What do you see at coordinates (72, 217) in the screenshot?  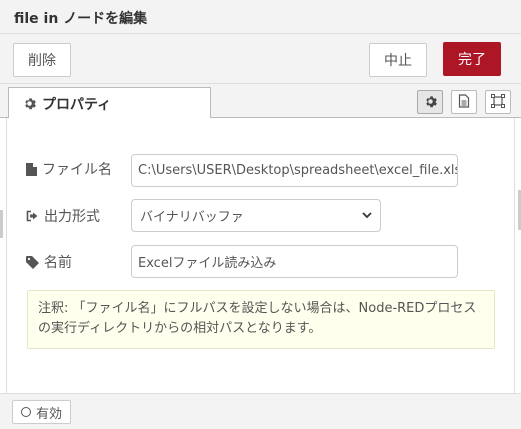 I see `format-label-text: 出力形式` at bounding box center [72, 217].